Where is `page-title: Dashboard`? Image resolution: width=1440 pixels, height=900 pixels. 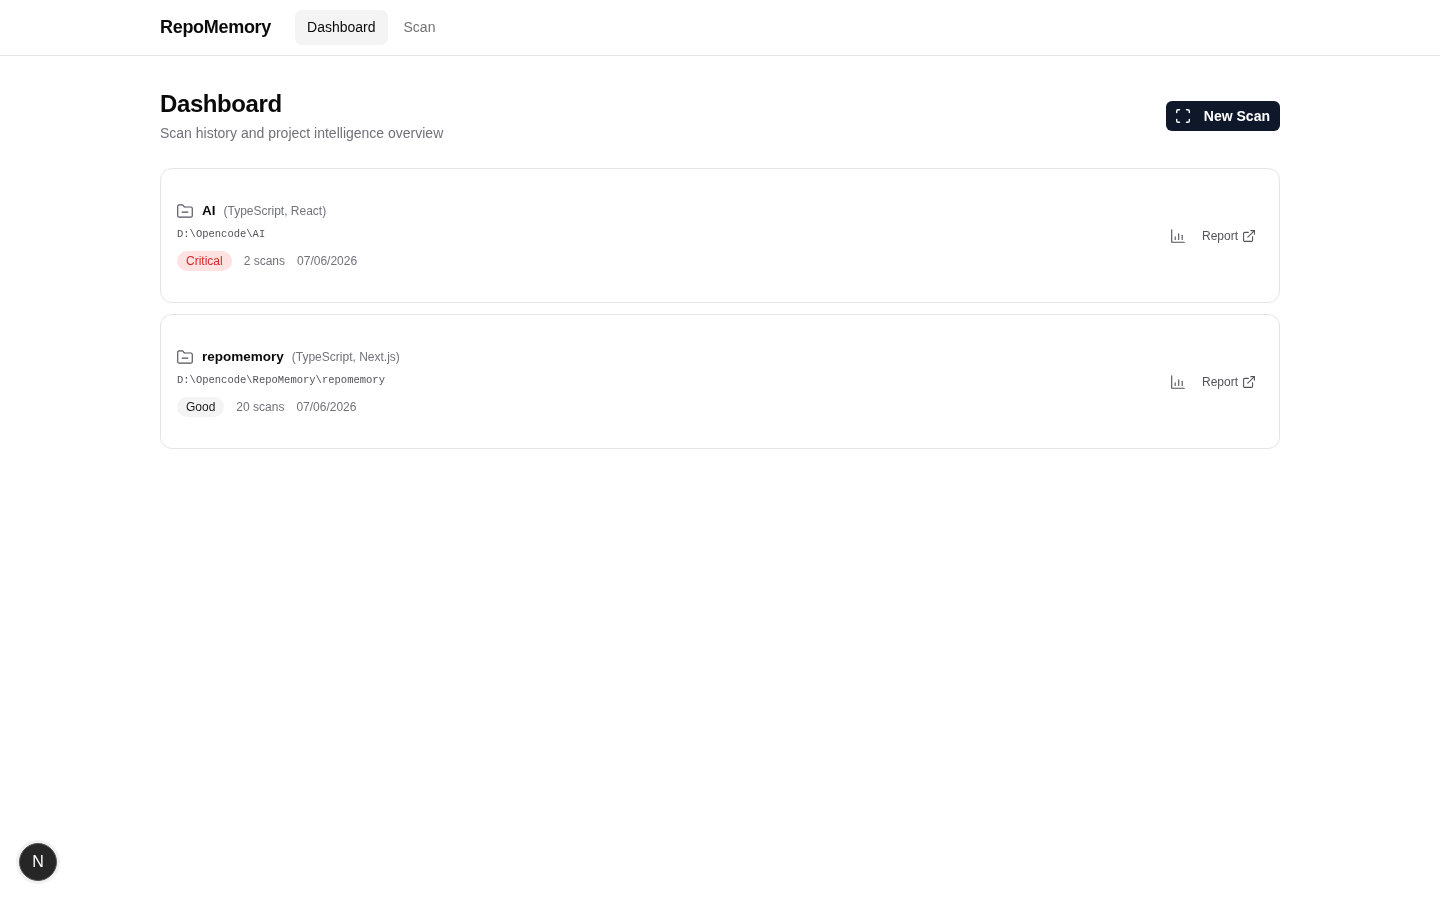
page-title: Dashboard is located at coordinates (221, 104).